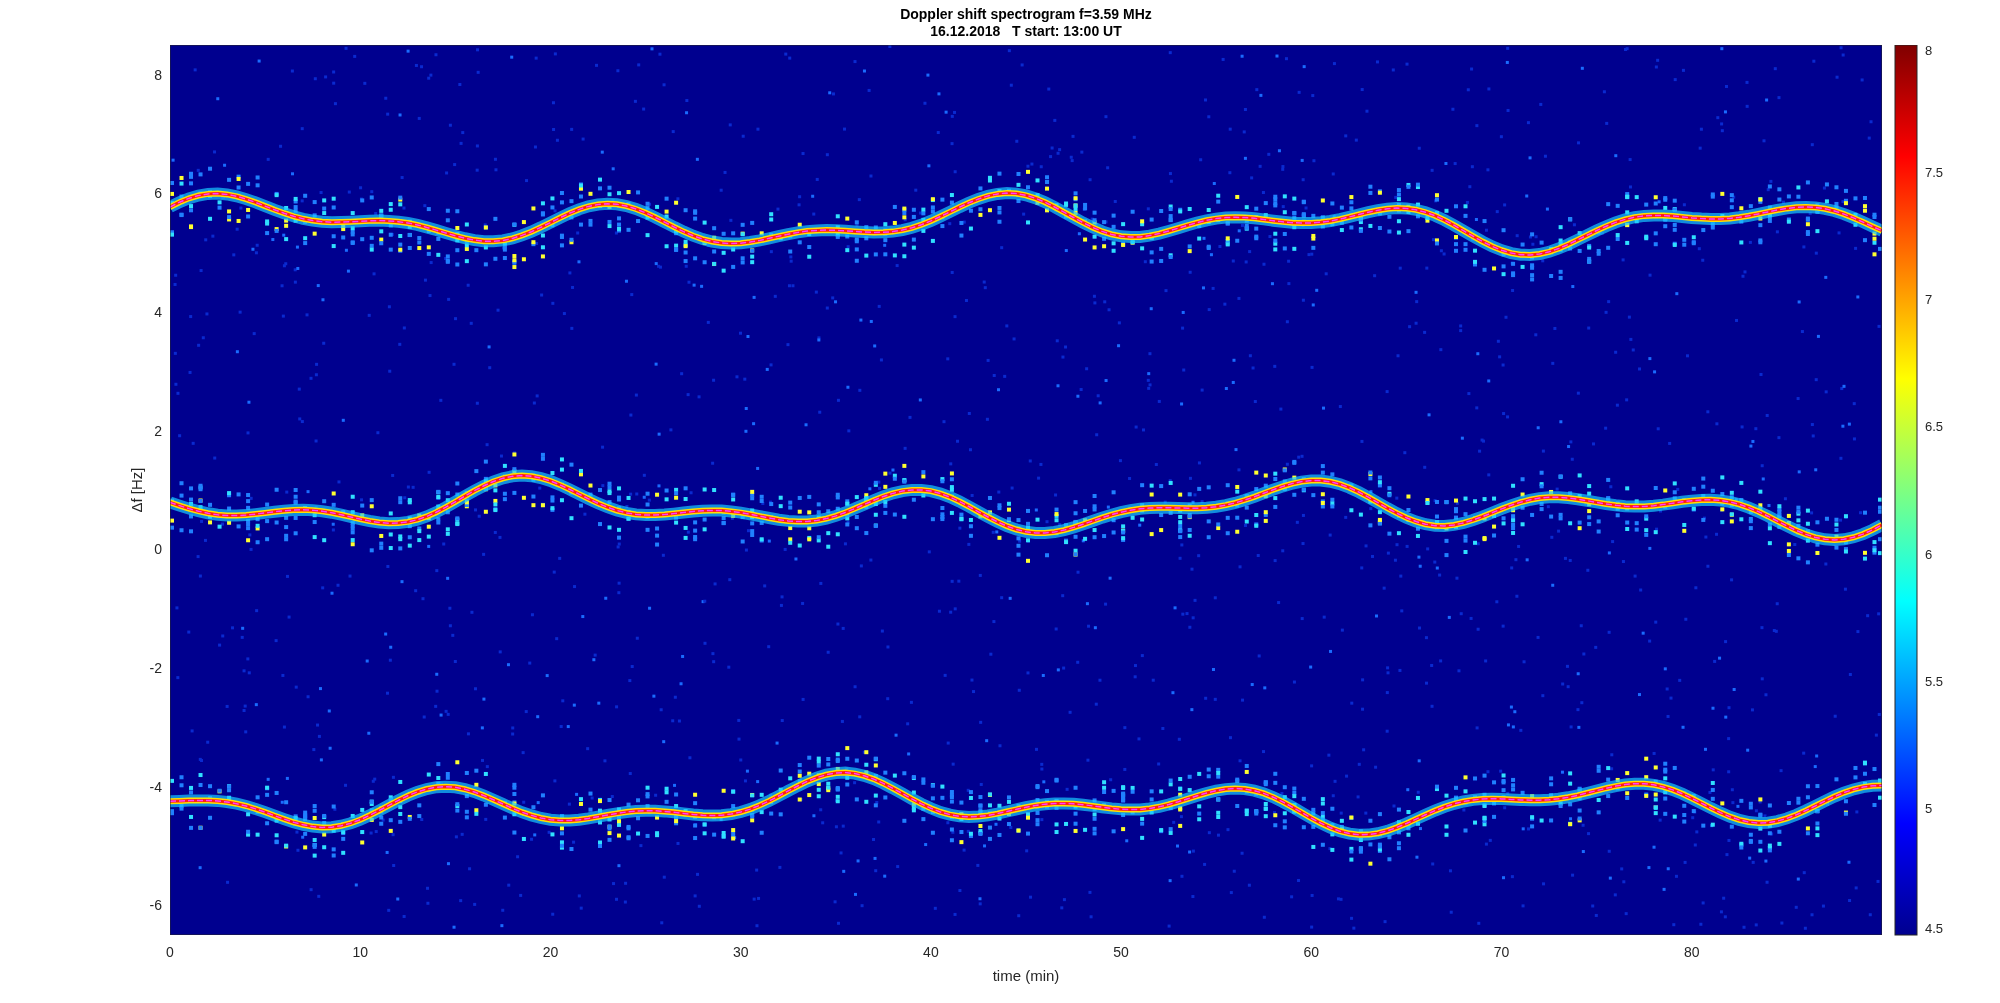 The height and width of the screenshot is (1003, 2000). What do you see at coordinates (1934, 173) in the screenshot?
I see `colorbar-tick-label: 7.5` at bounding box center [1934, 173].